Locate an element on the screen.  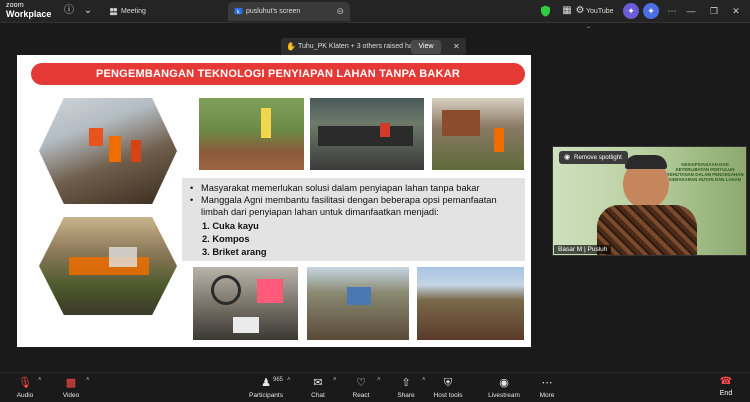
speaker-batik-shirt is located at coordinates (647, 230).